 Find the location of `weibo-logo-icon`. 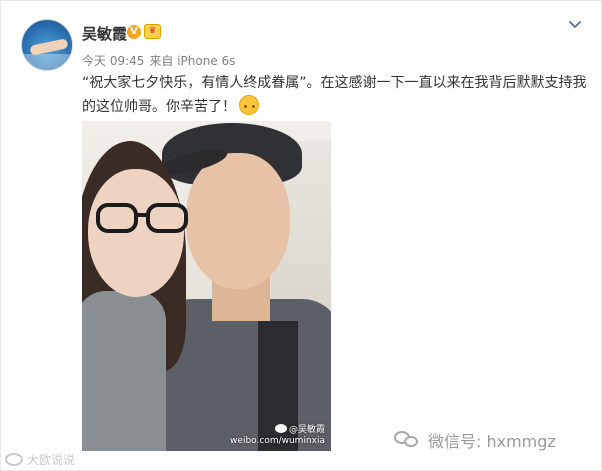

weibo-logo-icon is located at coordinates (280, 428).